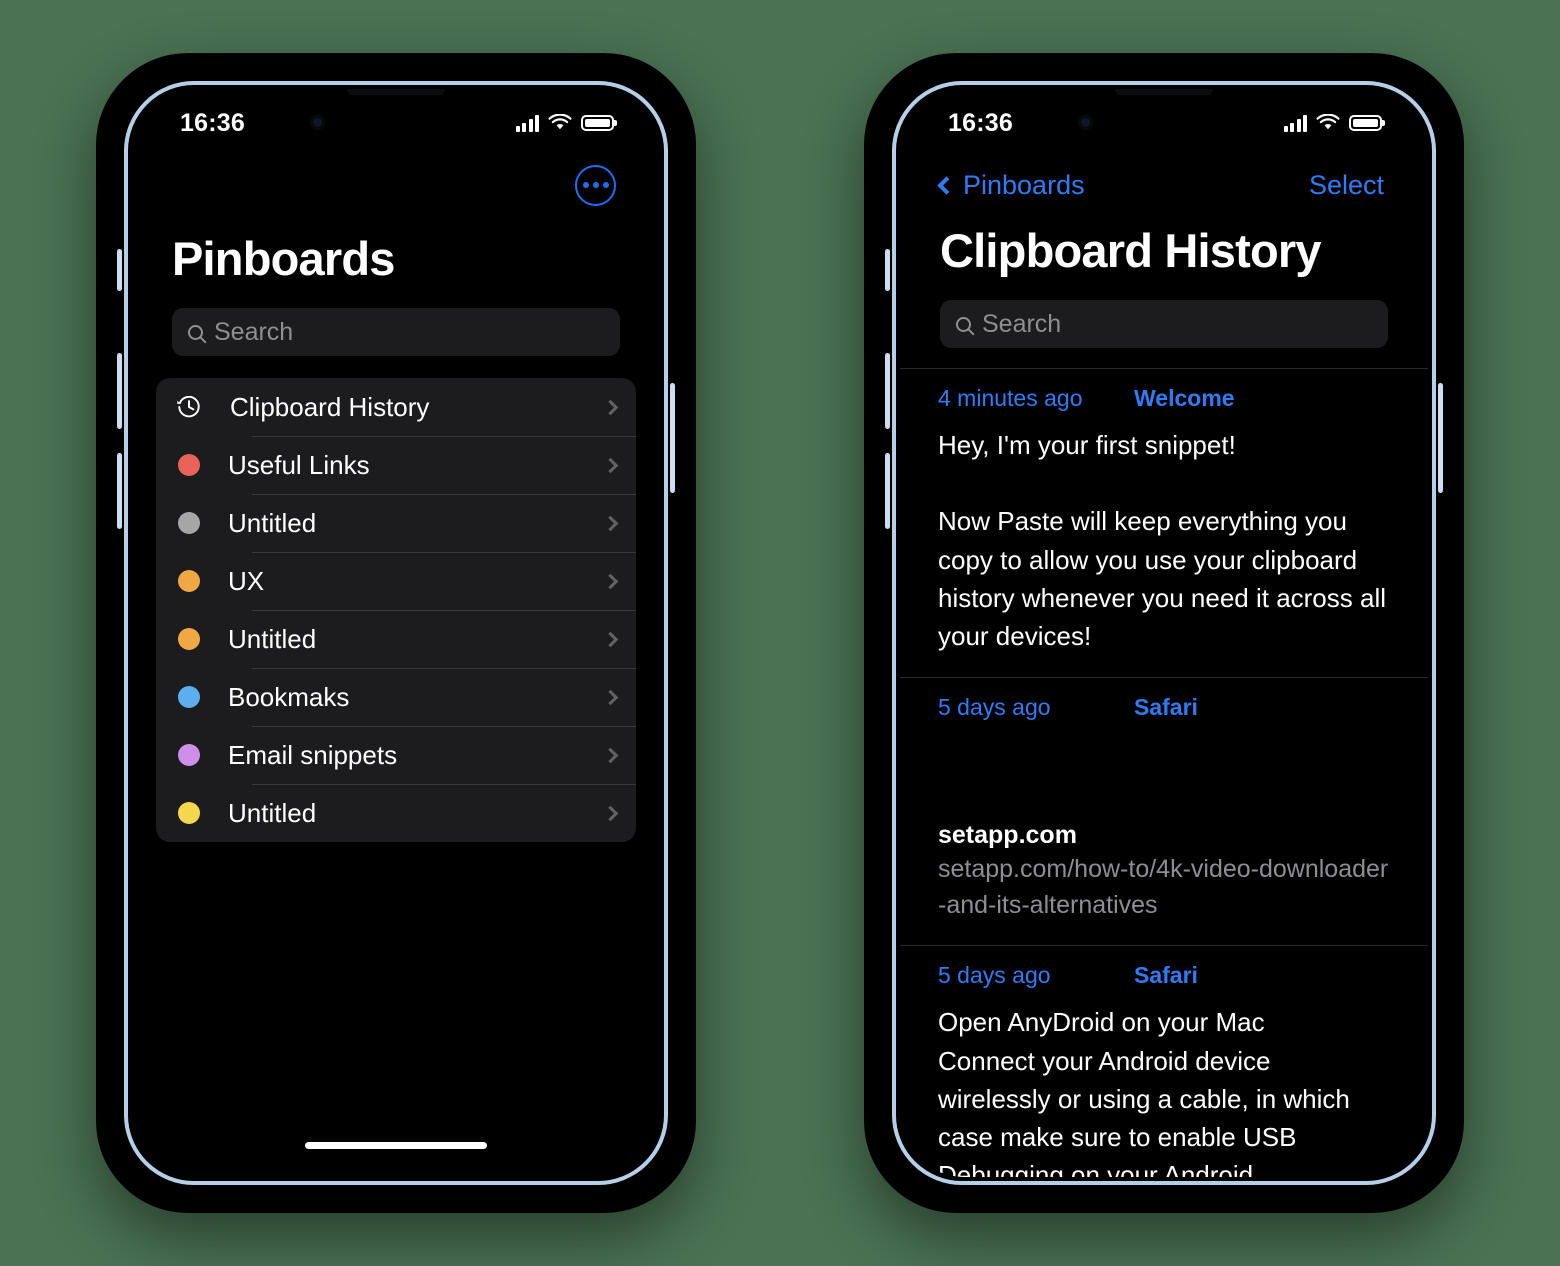 The width and height of the screenshot is (1560, 1266). I want to click on list-item-label: Bookmaks, so click(289, 696).